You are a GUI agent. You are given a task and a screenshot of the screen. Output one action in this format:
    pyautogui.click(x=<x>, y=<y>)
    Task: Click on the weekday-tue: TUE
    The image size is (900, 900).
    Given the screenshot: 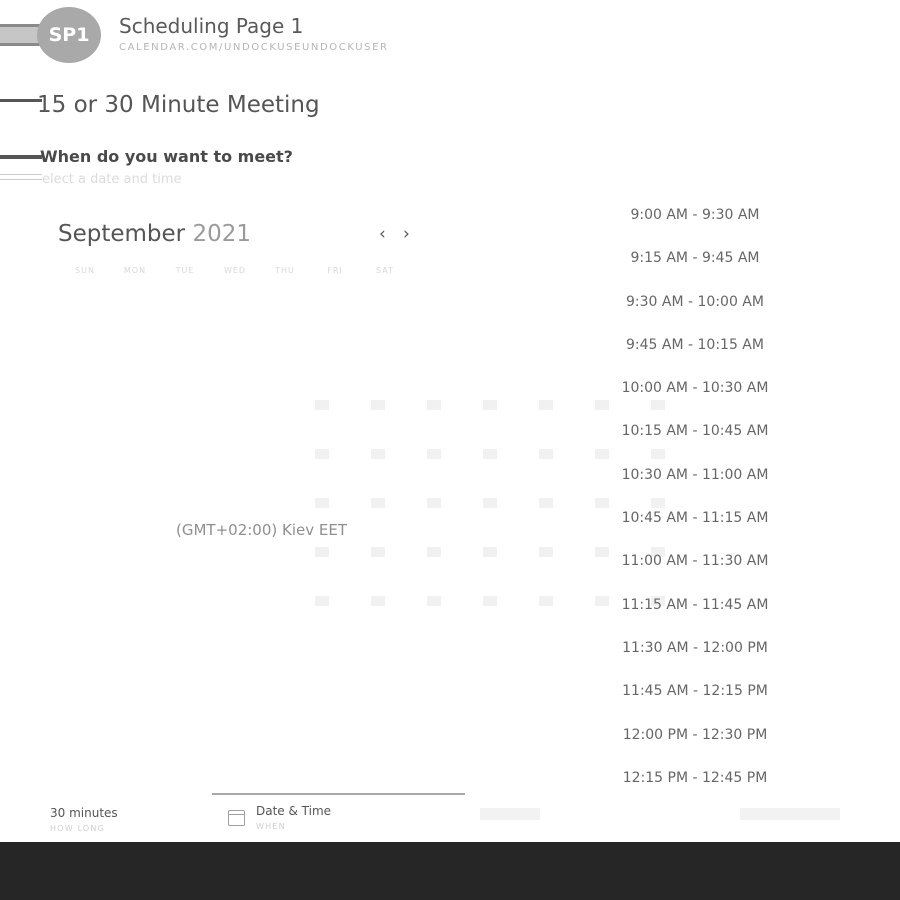 What is the action you would take?
    pyautogui.click(x=185, y=270)
    